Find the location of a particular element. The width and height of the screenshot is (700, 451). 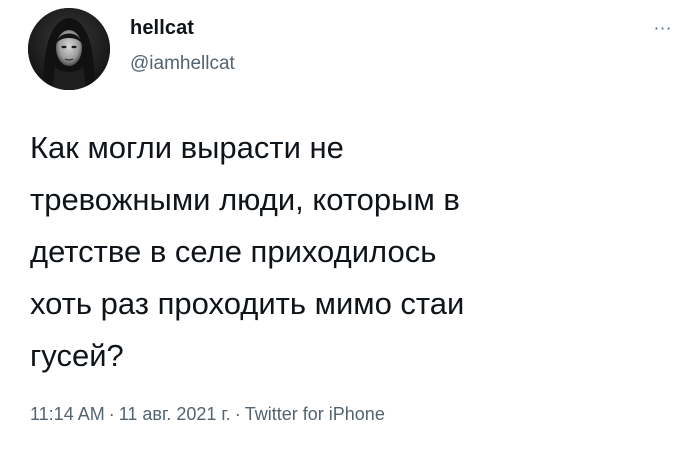

avatar-image is located at coordinates (69, 49).